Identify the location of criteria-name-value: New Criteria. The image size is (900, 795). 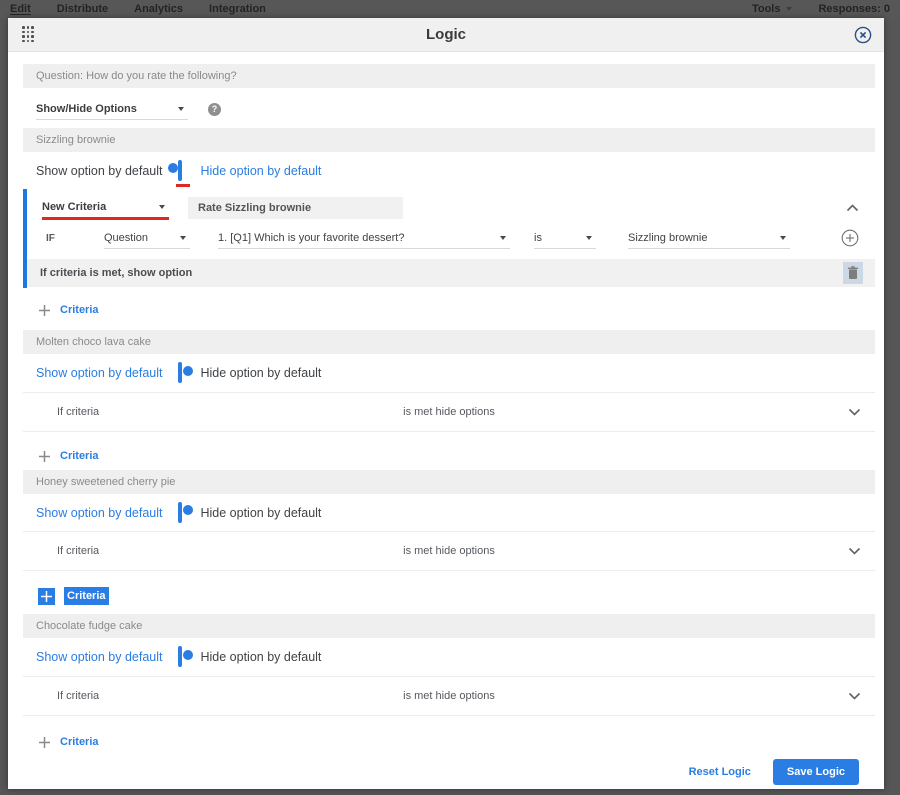
(74, 206).